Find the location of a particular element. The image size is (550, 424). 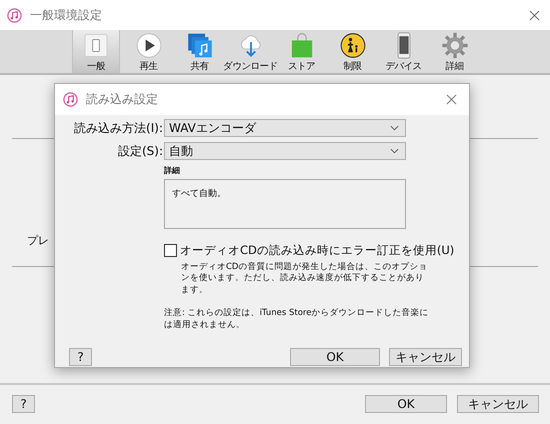

preference-tab: ストア is located at coordinates (301, 51).